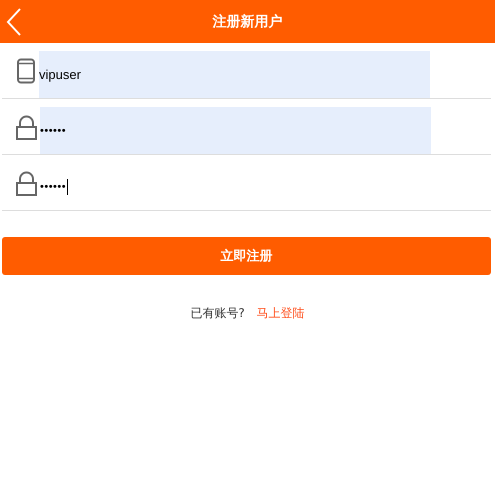 This screenshot has height=488, width=495. I want to click on username-field: vipuser, so click(234, 74).